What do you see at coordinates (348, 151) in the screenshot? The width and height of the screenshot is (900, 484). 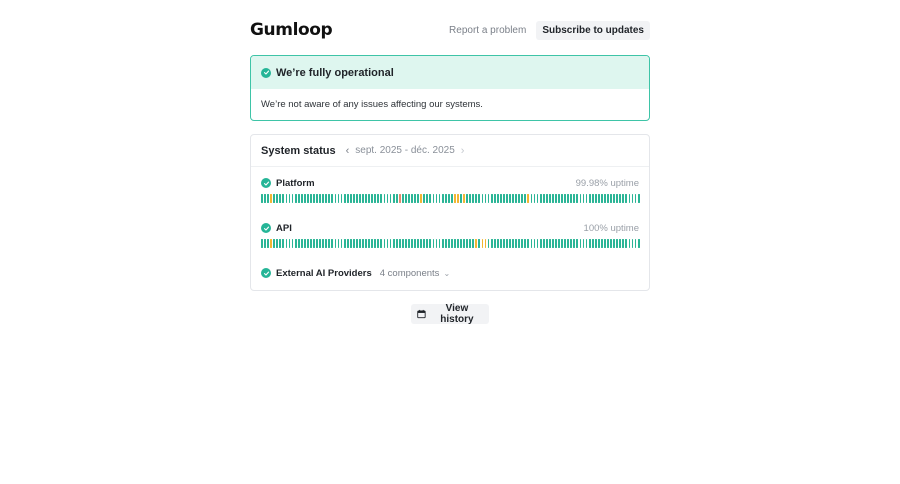 I see `chevron-left-icon: ‹` at bounding box center [348, 151].